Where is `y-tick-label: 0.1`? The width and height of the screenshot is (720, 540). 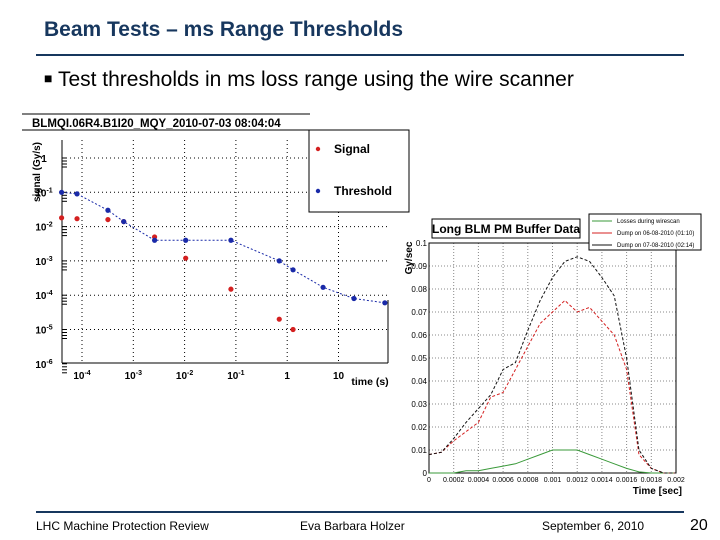
y-tick-label: 0.1 is located at coordinates (422, 243).